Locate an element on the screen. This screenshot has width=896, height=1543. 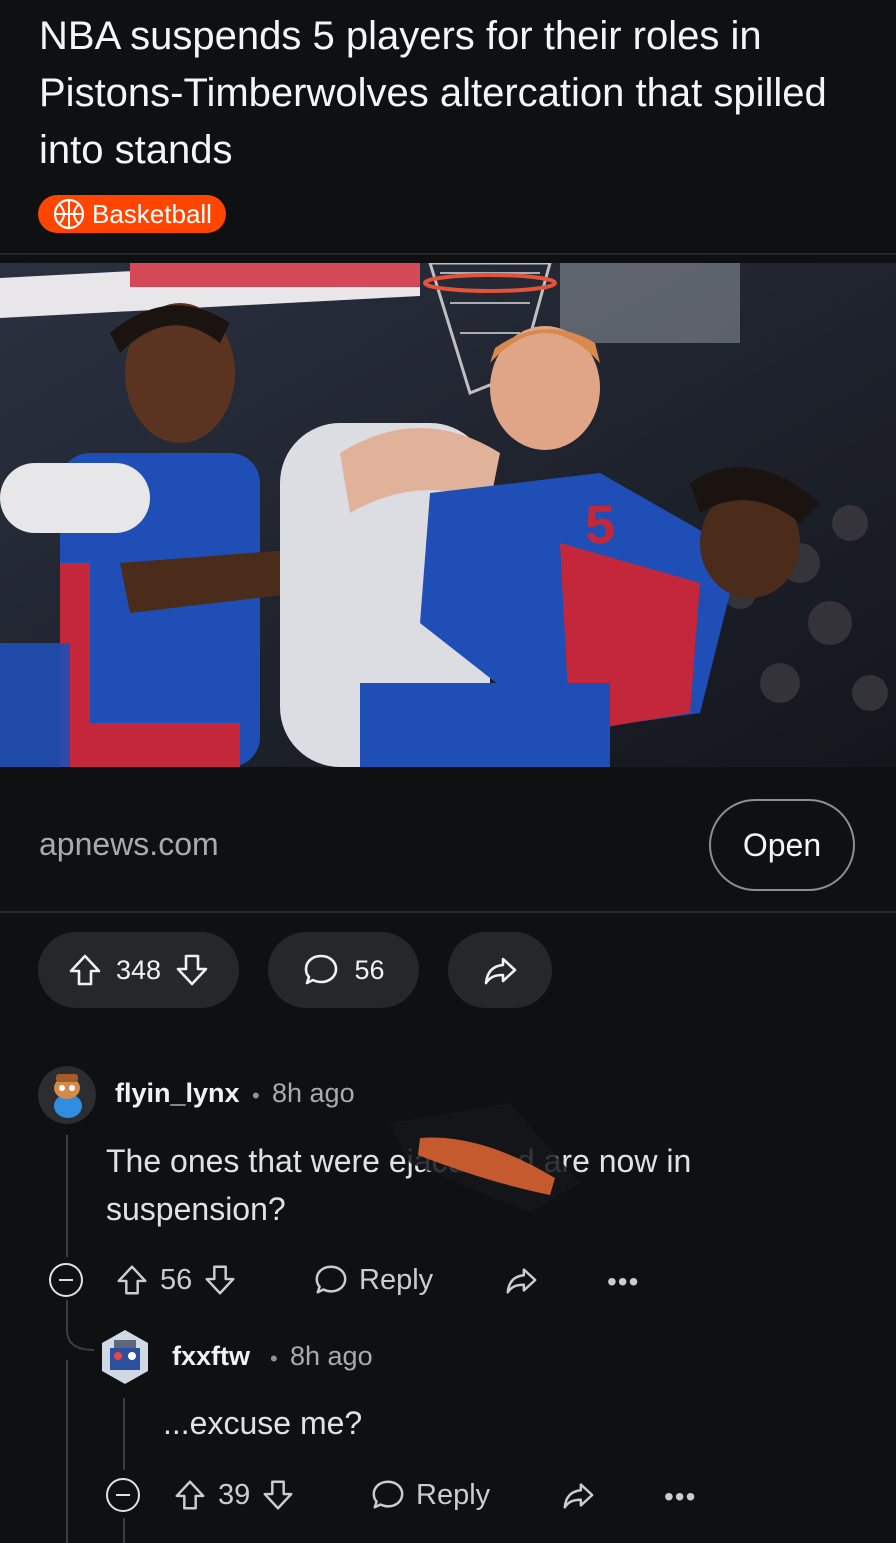
scribble-overlay is located at coordinates (485, 1158).